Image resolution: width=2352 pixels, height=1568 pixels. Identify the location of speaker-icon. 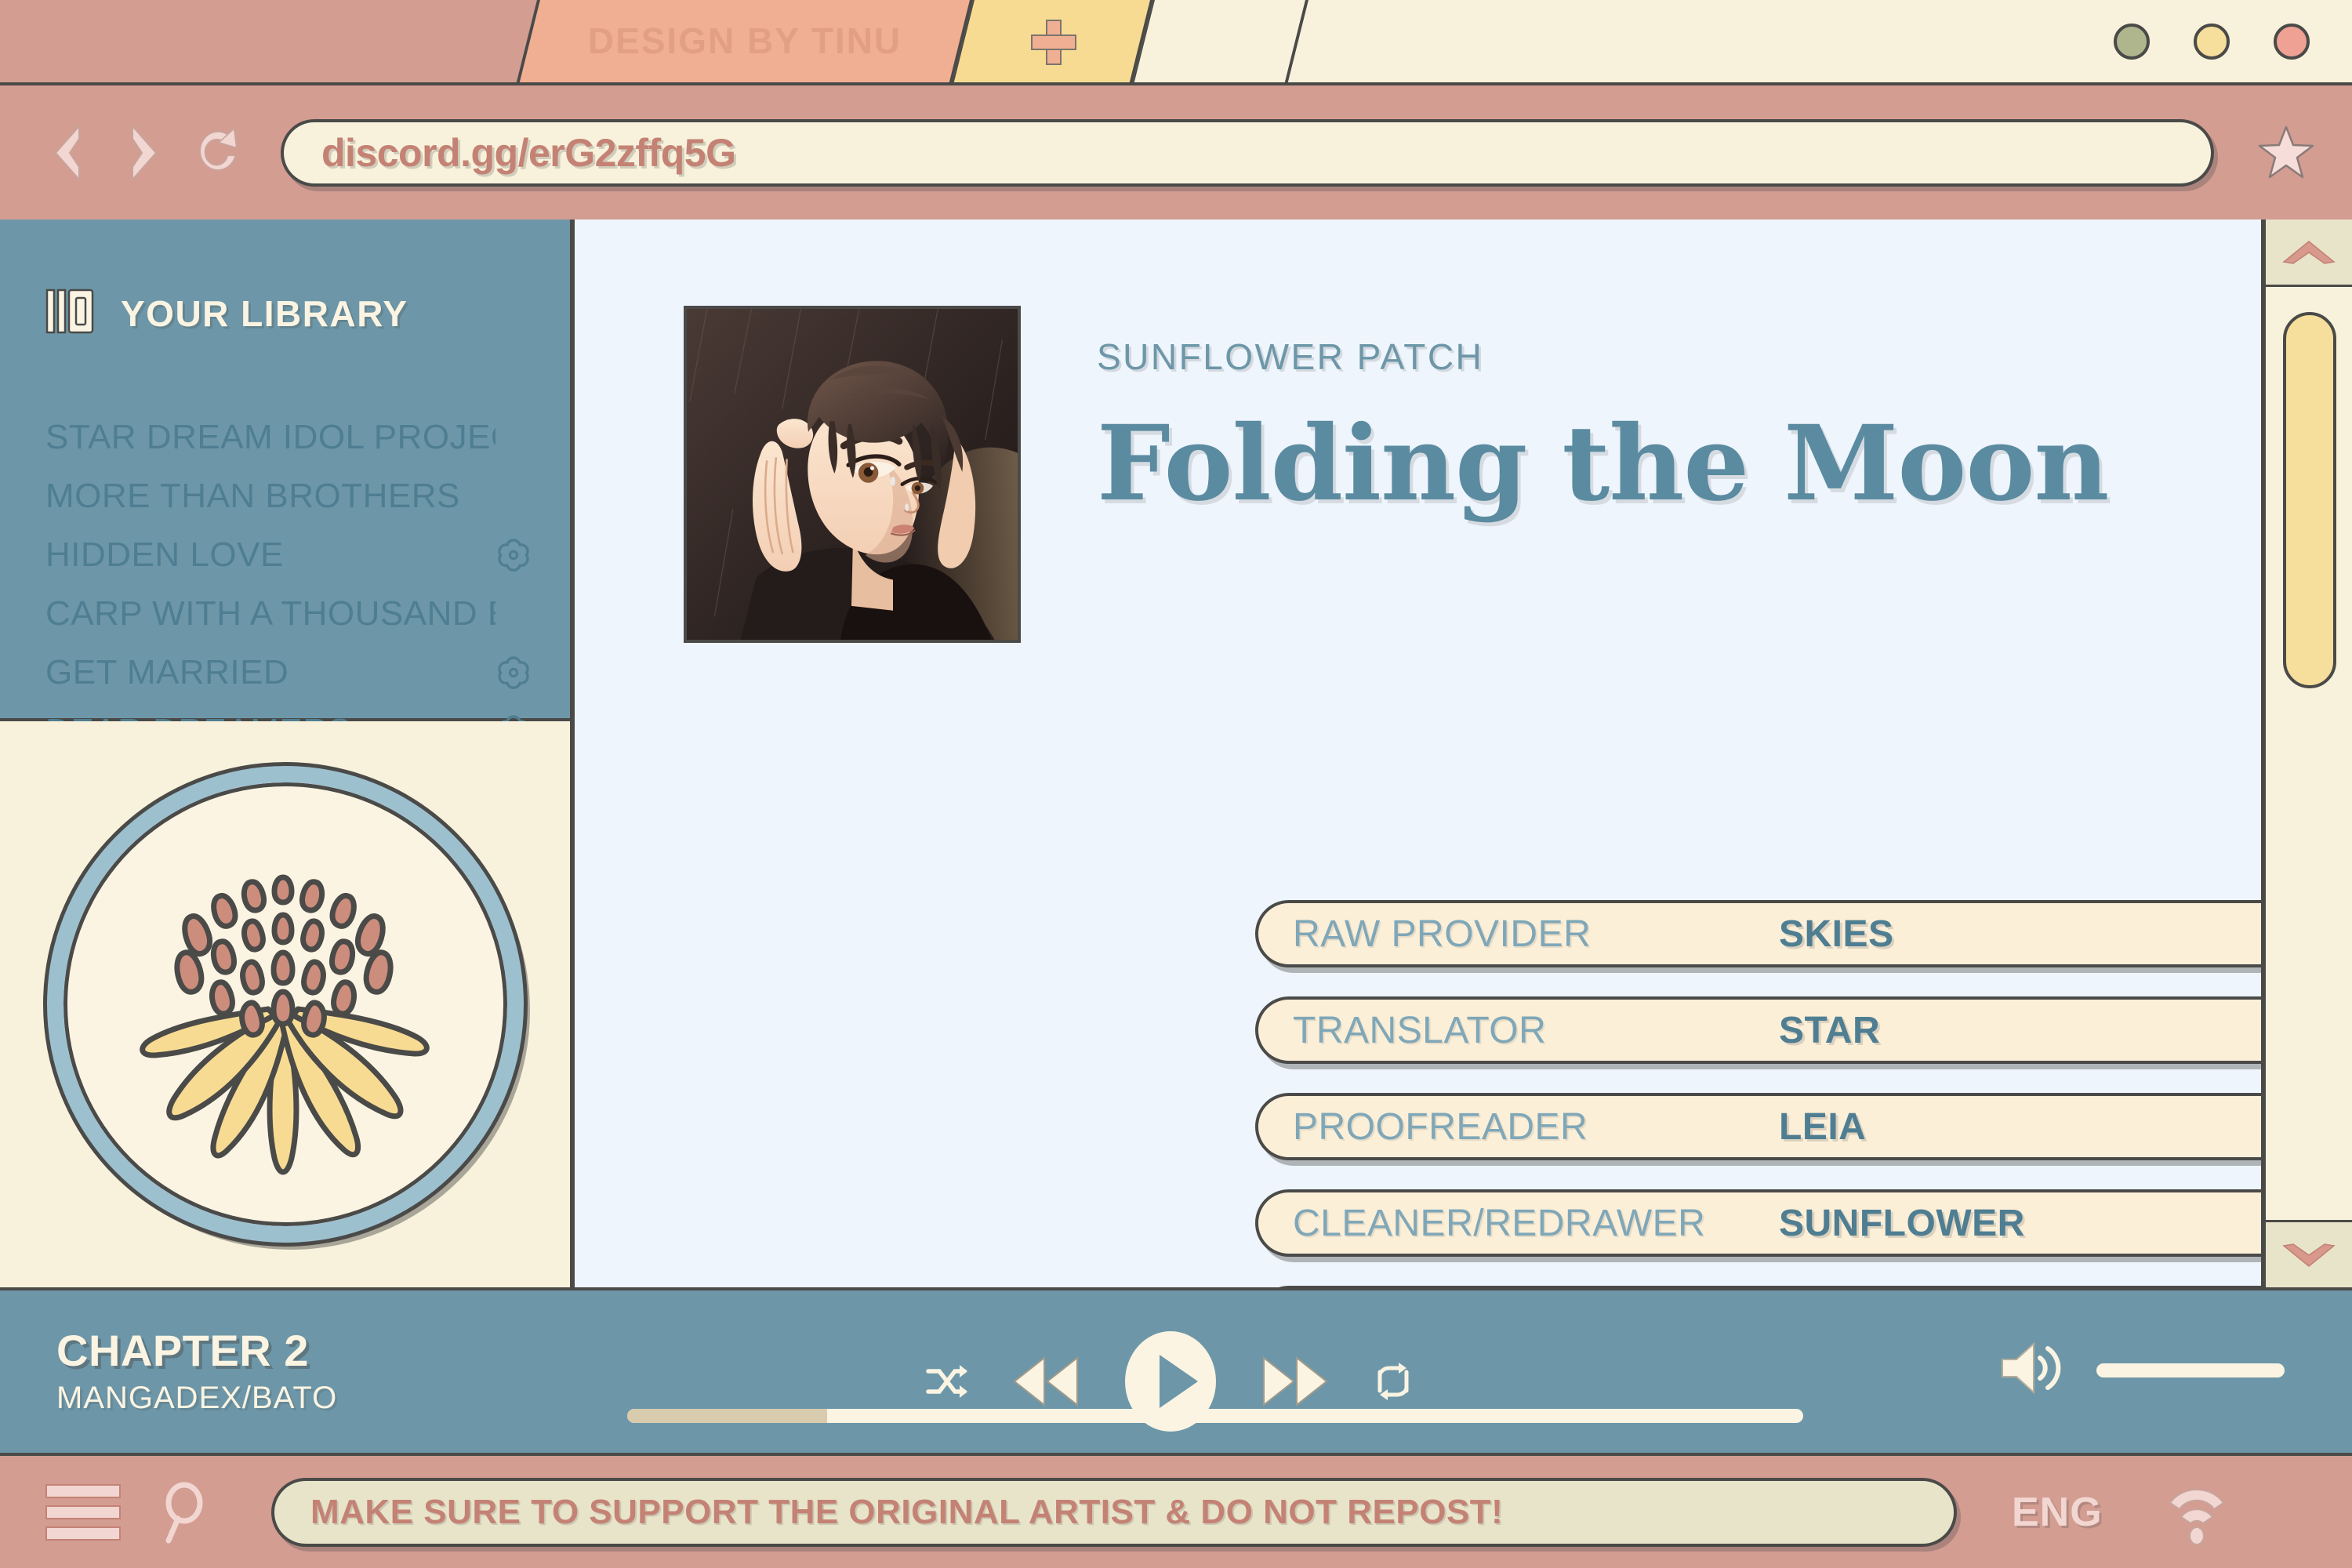
(2031, 1370).